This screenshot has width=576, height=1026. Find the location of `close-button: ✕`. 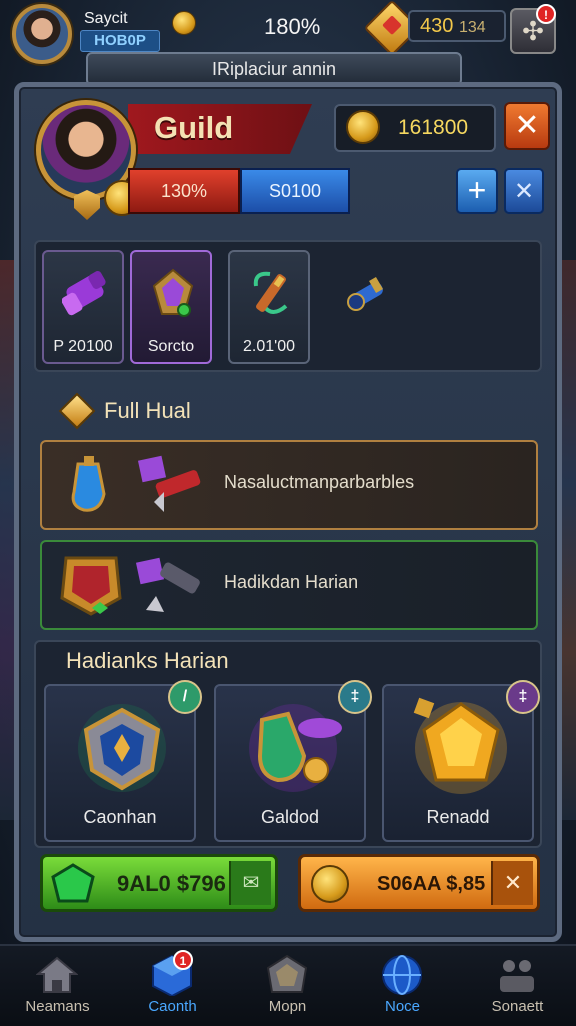

close-button: ✕ is located at coordinates (527, 126).